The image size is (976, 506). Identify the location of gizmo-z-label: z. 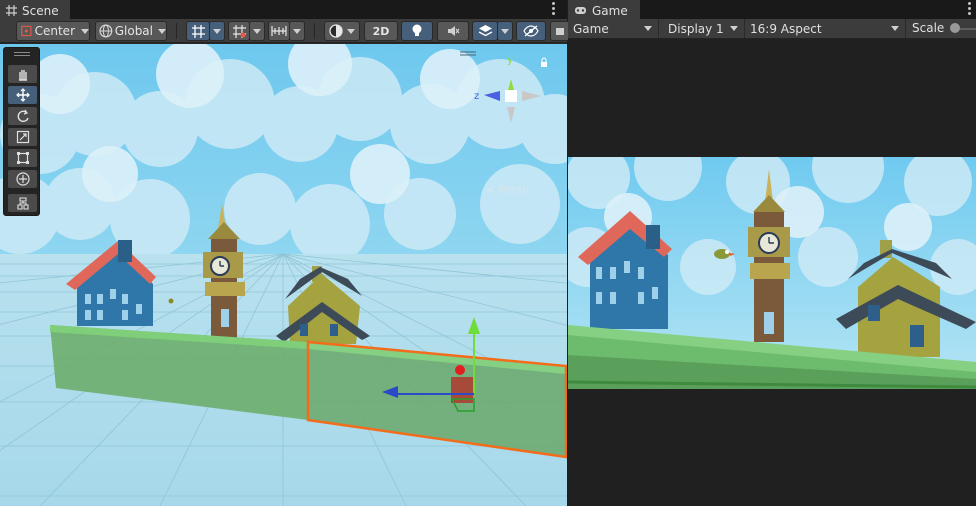
(476, 96).